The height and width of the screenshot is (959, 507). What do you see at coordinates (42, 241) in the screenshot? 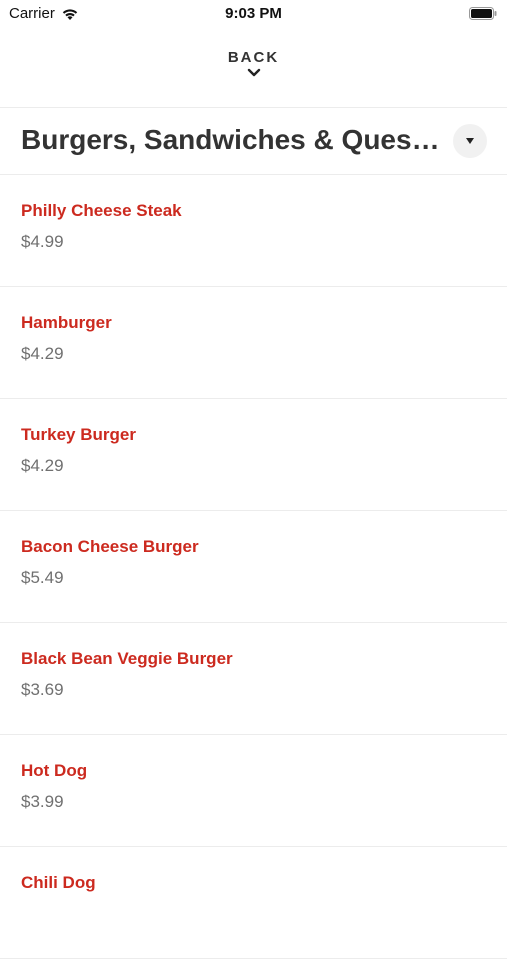
I see `menu-item-price: $4.99` at bounding box center [42, 241].